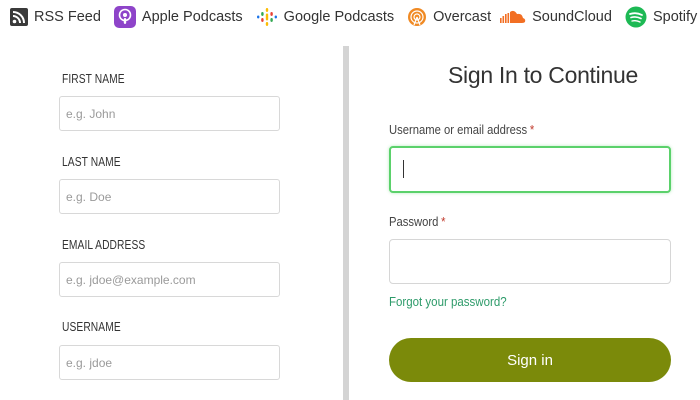  Describe the element at coordinates (169, 113) in the screenshot. I see `first-name-input` at that location.